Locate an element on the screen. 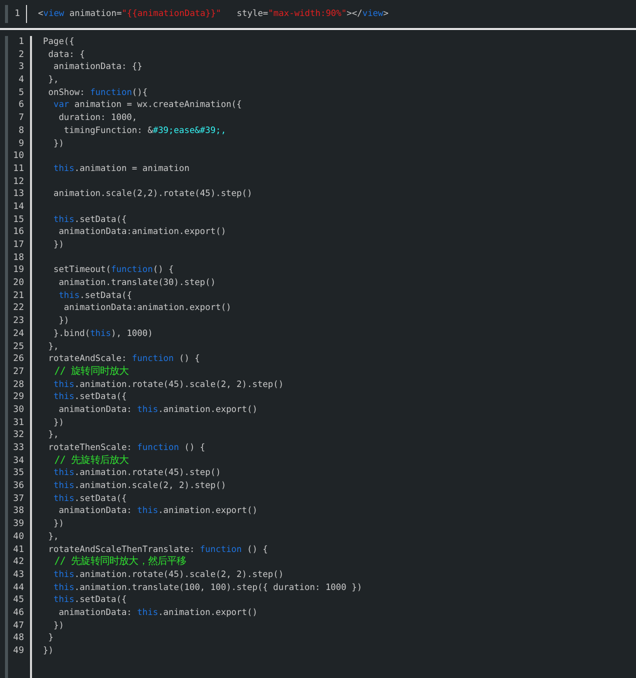  line-number: 7 is located at coordinates (21, 118).